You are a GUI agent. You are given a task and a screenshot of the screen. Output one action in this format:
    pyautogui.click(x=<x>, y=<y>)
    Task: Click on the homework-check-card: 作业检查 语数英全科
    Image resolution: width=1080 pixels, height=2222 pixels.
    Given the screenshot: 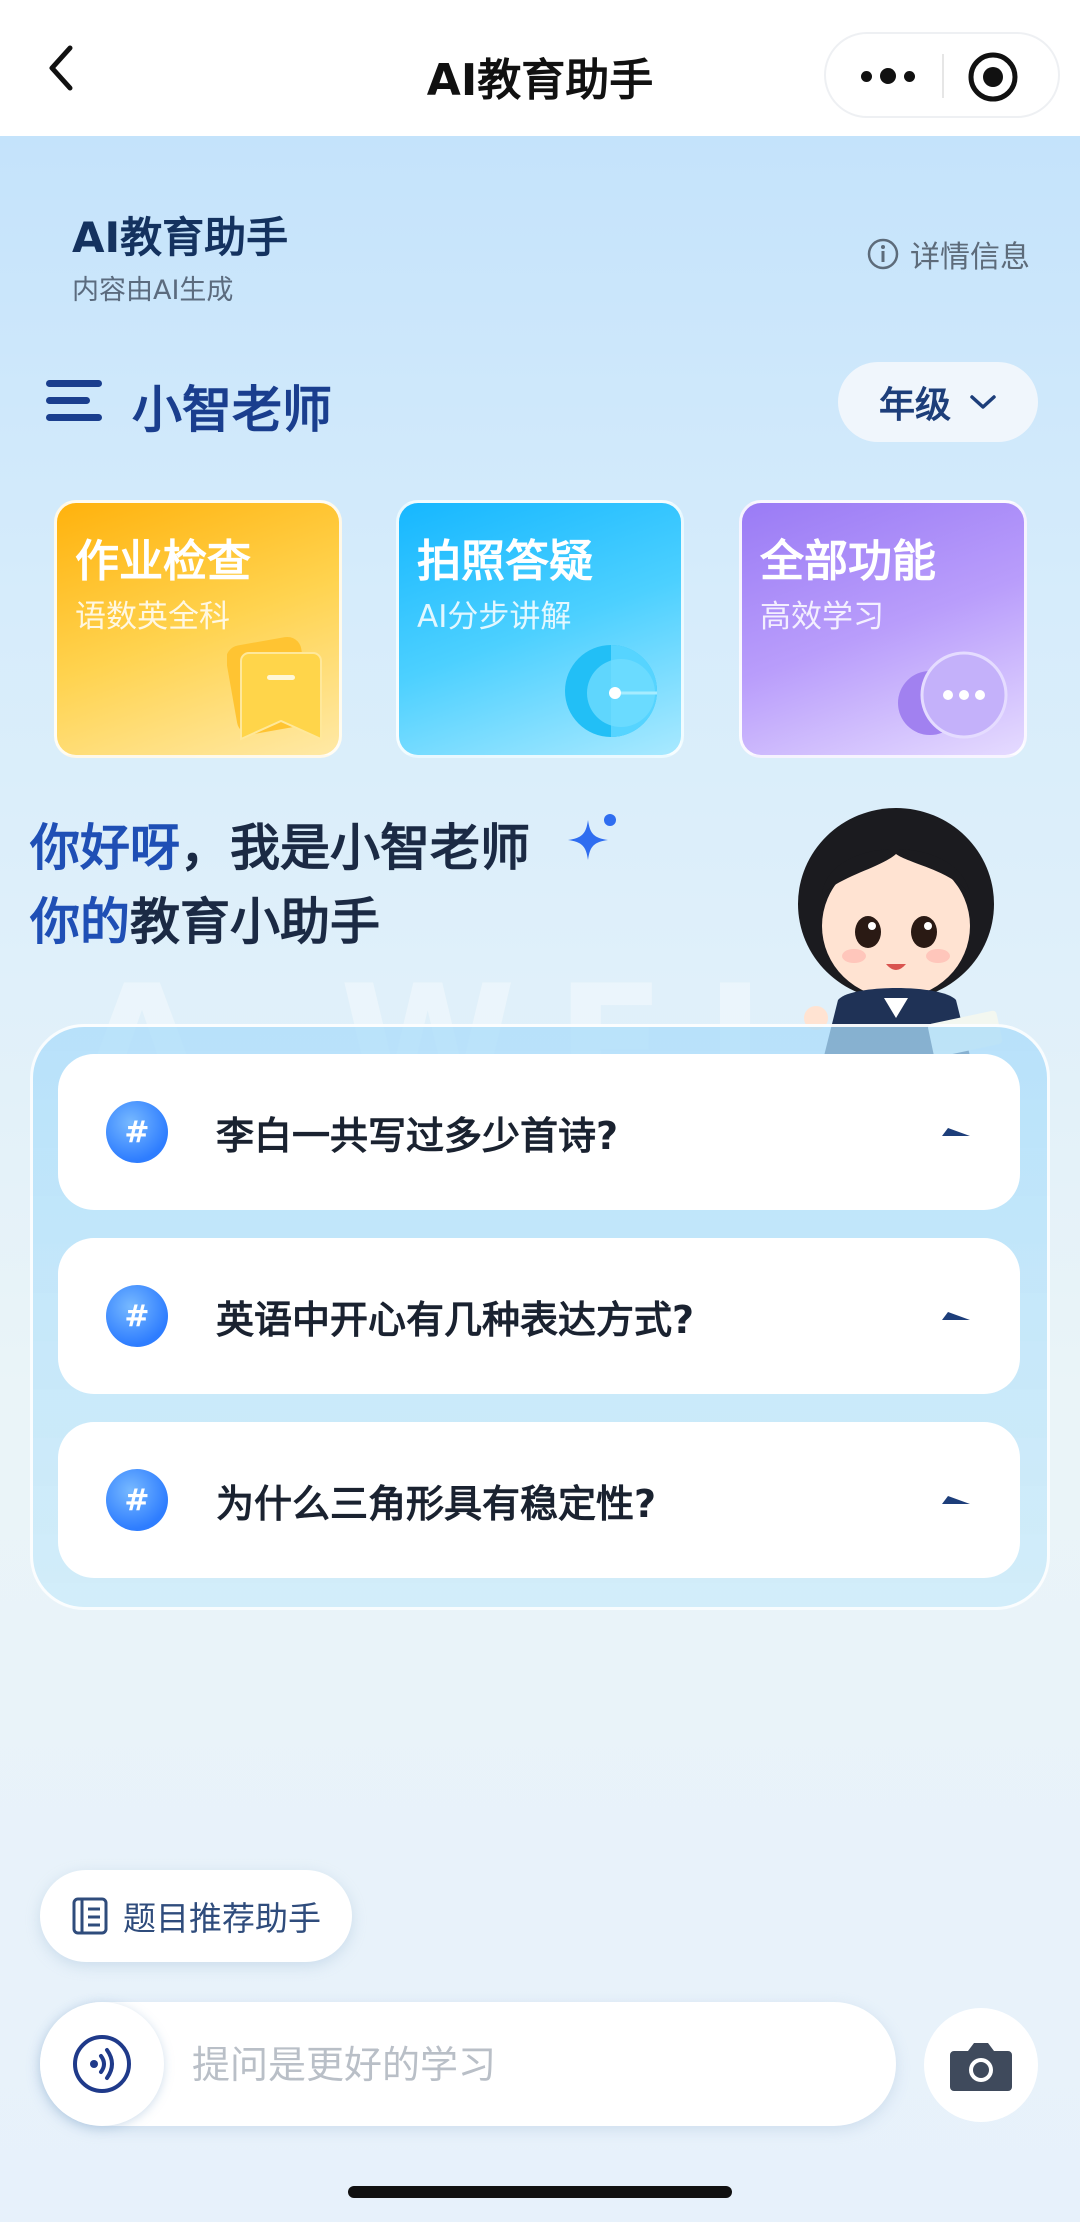 What is the action you would take?
    pyautogui.click(x=198, y=629)
    